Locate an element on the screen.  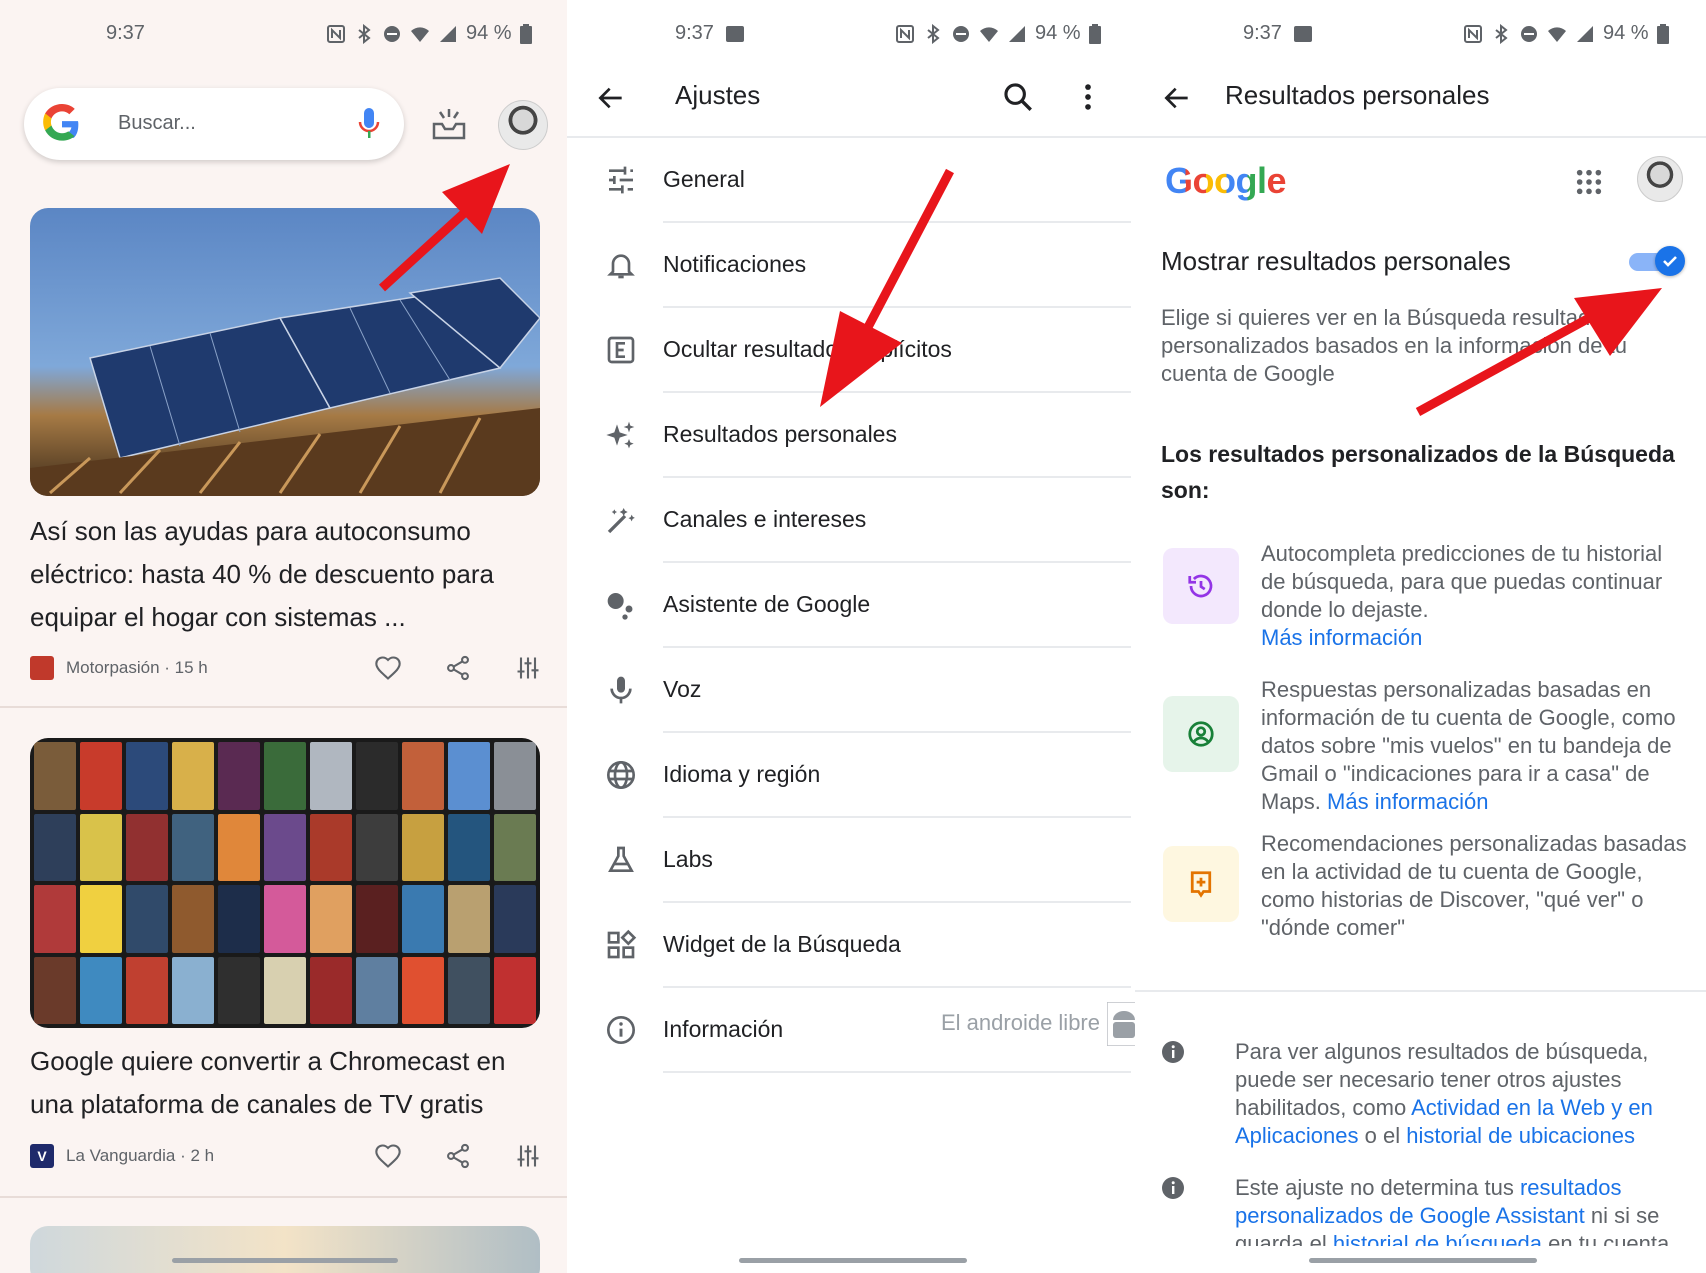
settings-item-voz: Voz is located at coordinates (851, 690).